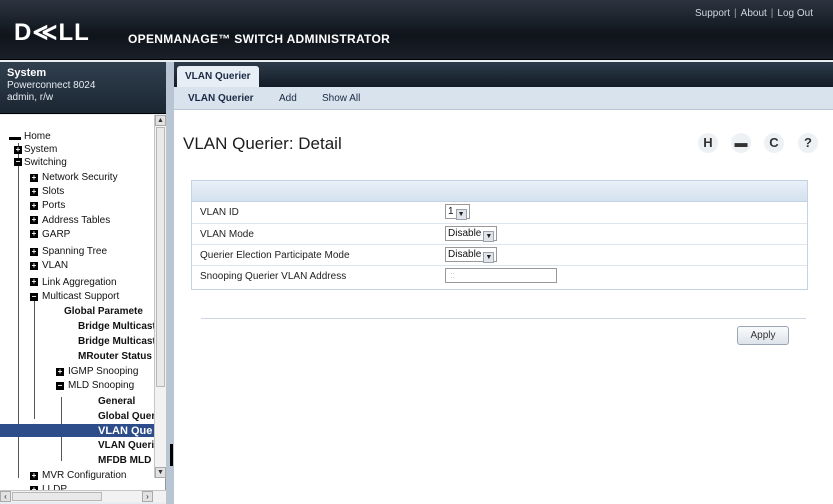 The image size is (833, 504). Describe the element at coordinates (84, 476) in the screenshot. I see `tree-item-mvr-configuration: MVR Configuration` at that location.